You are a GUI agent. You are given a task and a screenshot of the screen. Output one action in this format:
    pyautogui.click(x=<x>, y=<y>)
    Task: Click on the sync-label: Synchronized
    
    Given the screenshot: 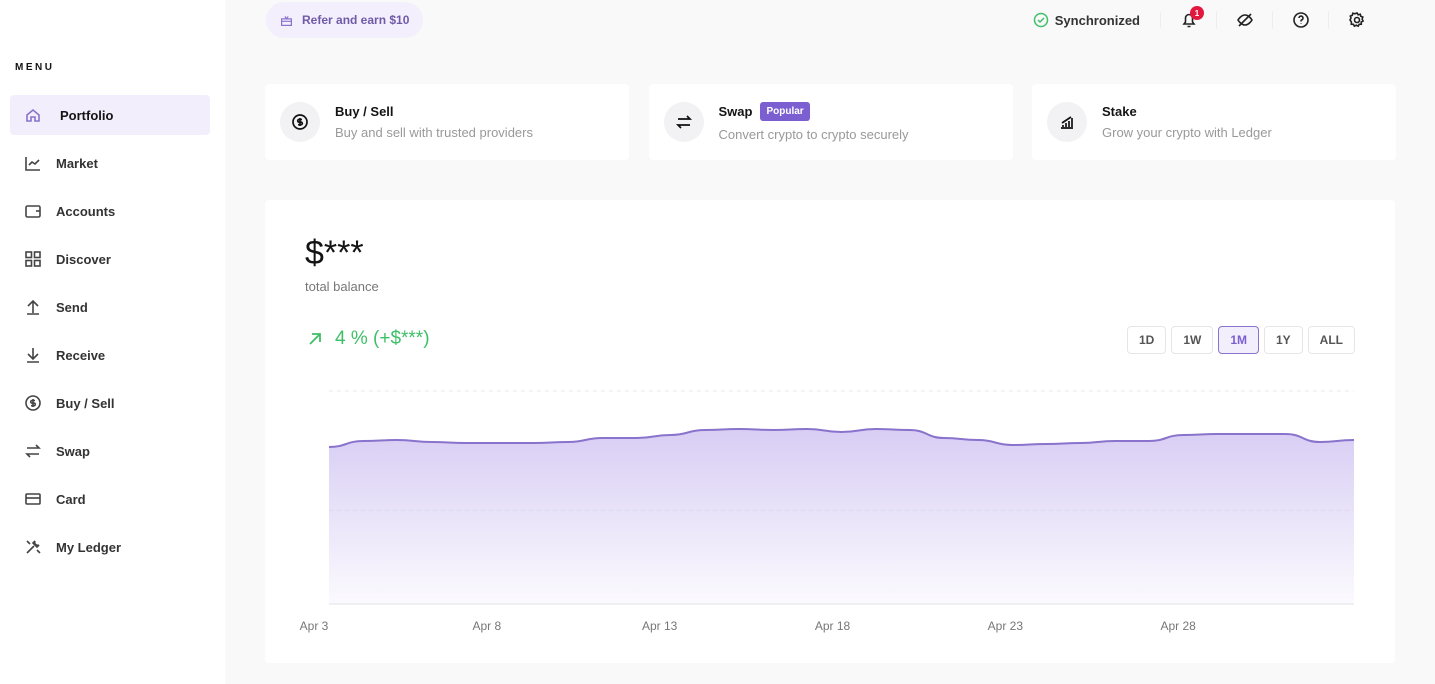 What is the action you would take?
    pyautogui.click(x=1097, y=20)
    